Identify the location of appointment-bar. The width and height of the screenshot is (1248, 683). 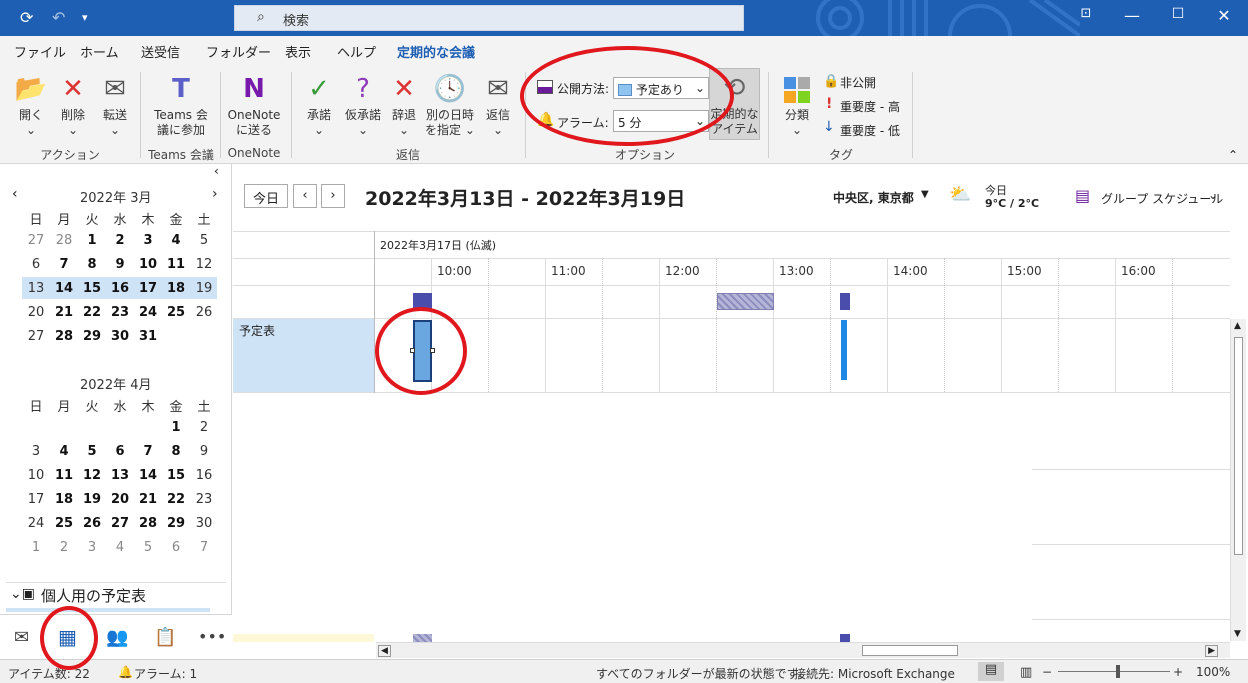
(844, 350).